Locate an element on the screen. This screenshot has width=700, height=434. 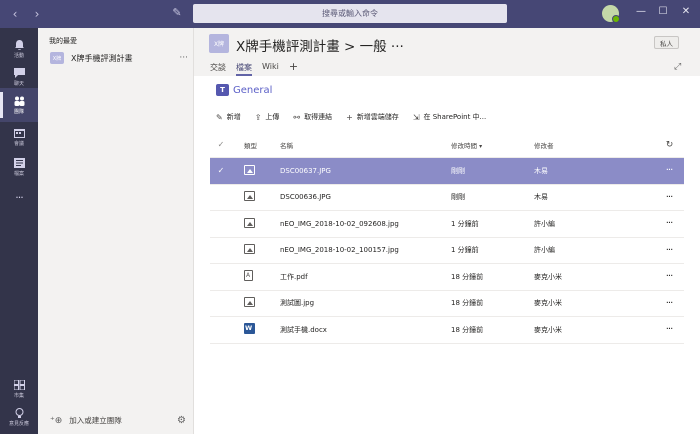
file-name: 工作.pdf is located at coordinates (365, 277).